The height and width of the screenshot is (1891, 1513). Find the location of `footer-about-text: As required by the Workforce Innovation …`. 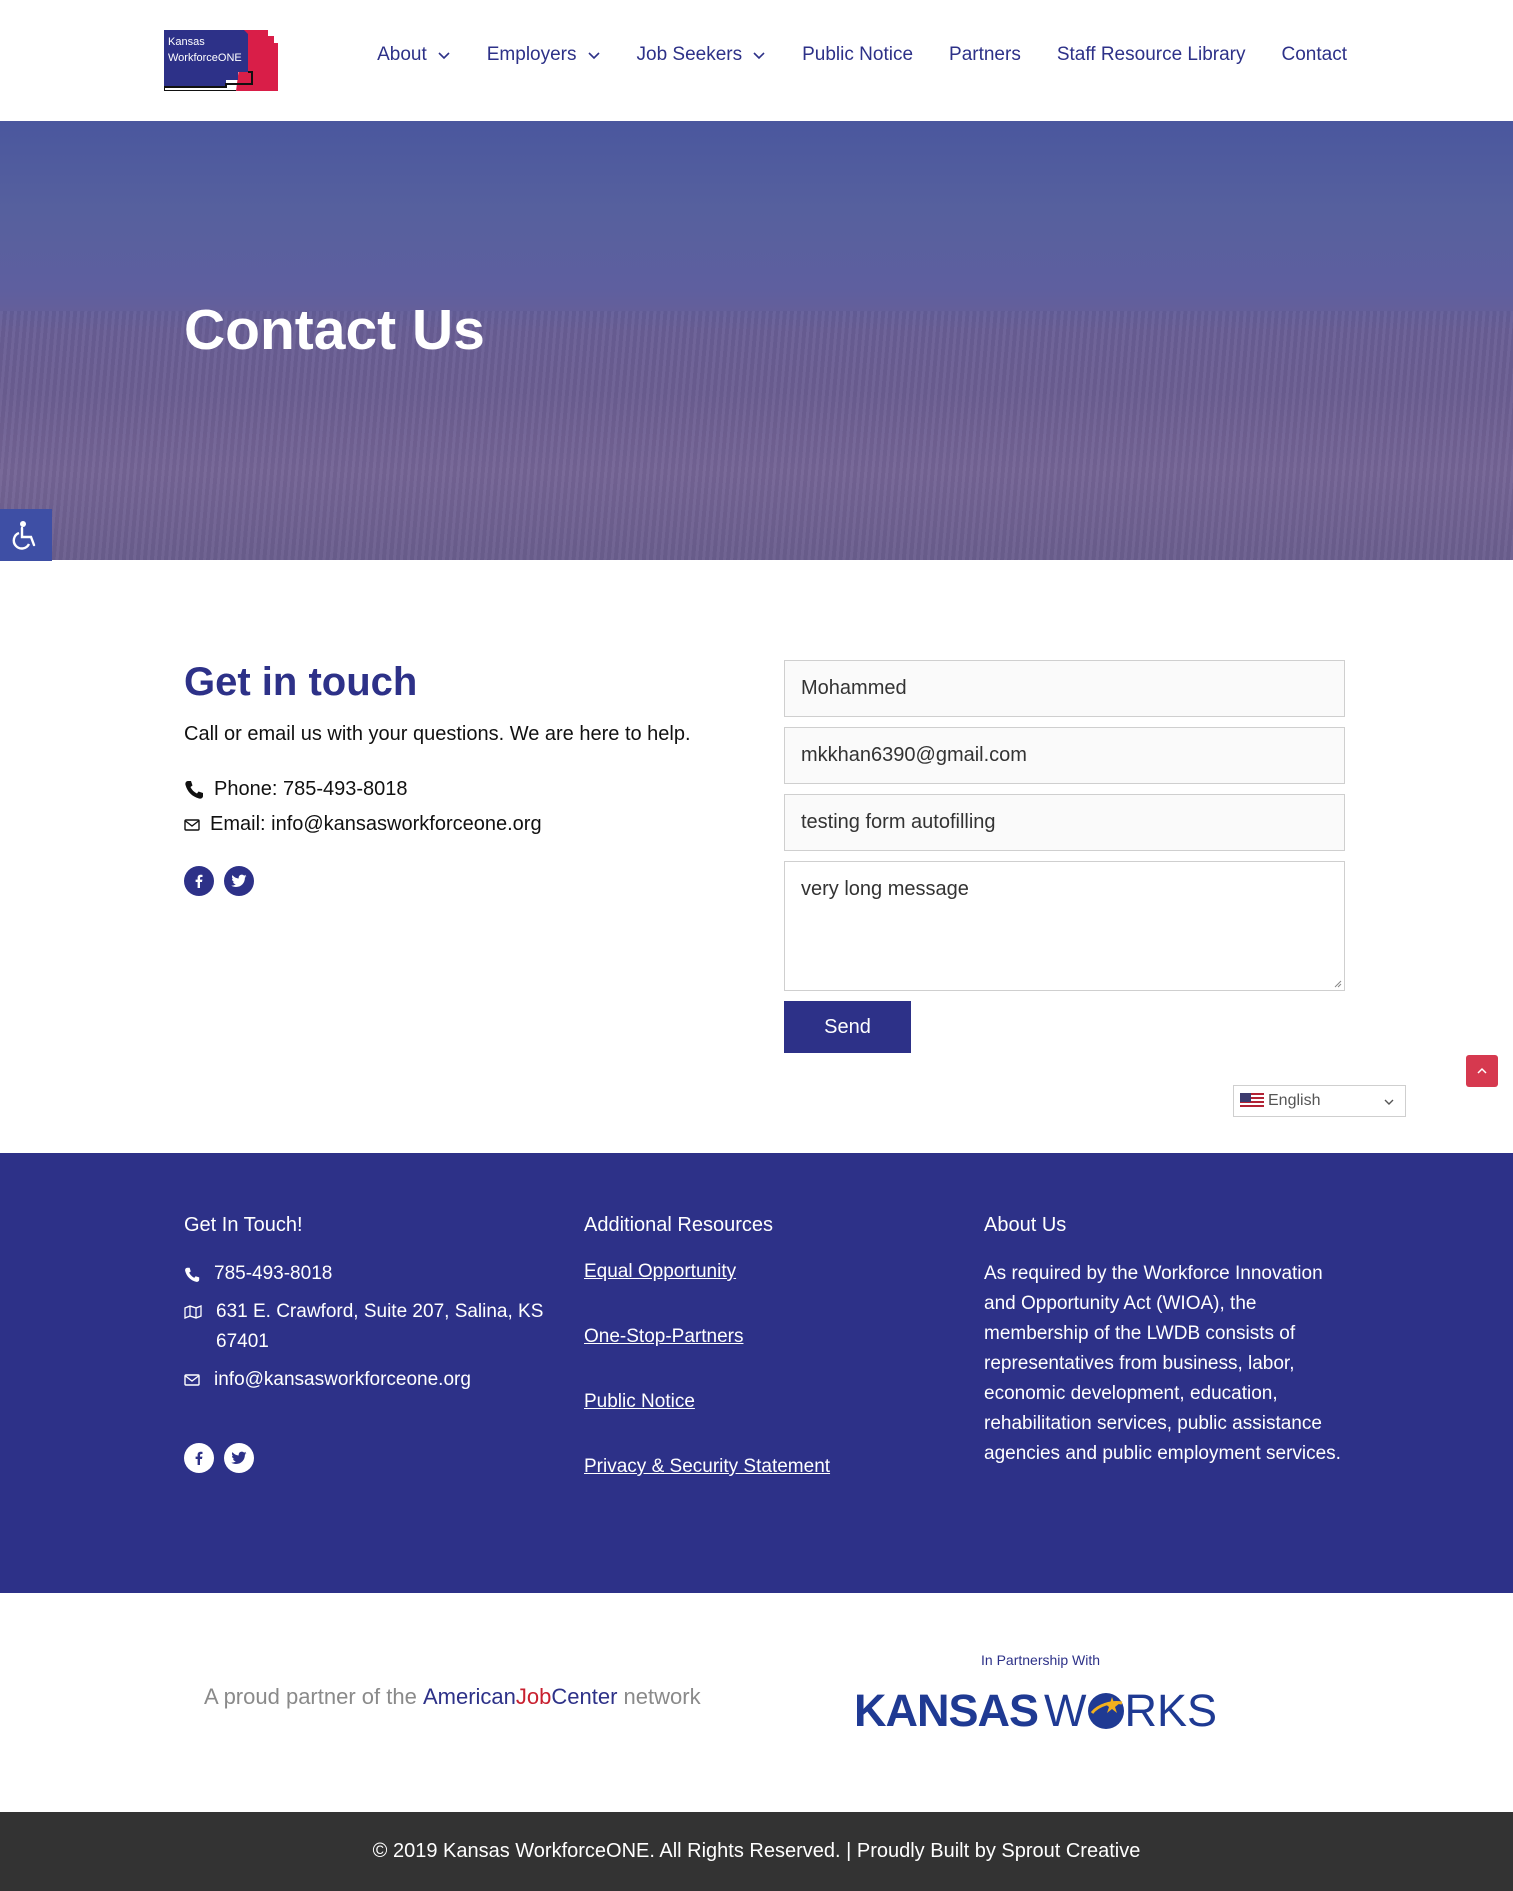

footer-about-text: As required by the Workforce Innovation … is located at coordinates (1162, 1363).